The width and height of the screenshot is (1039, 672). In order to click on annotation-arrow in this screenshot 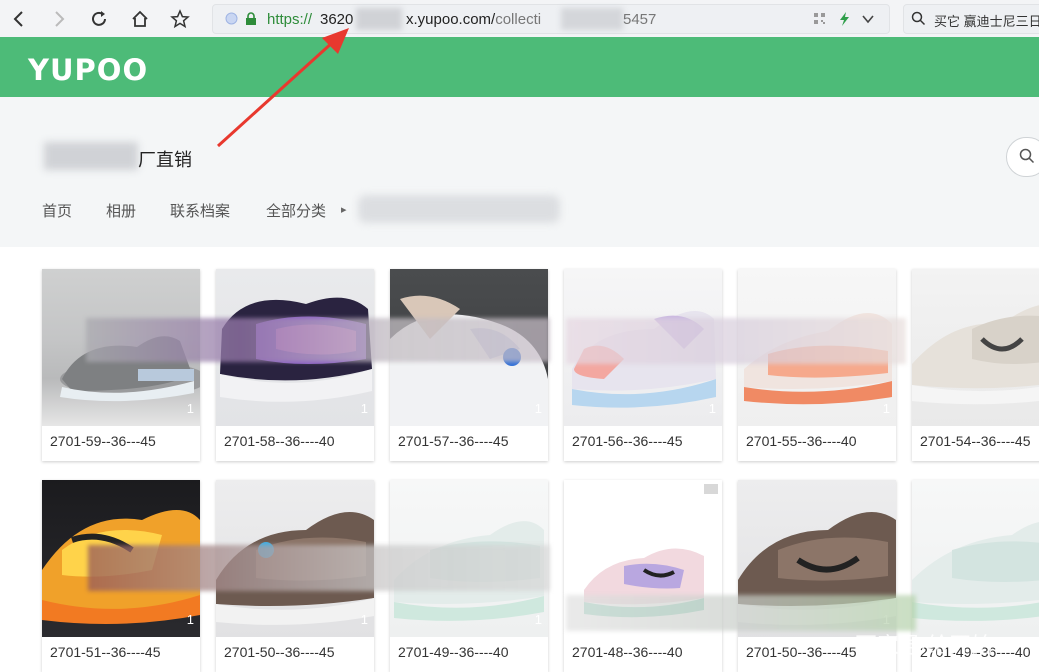, I will do `click(282, 88)`.